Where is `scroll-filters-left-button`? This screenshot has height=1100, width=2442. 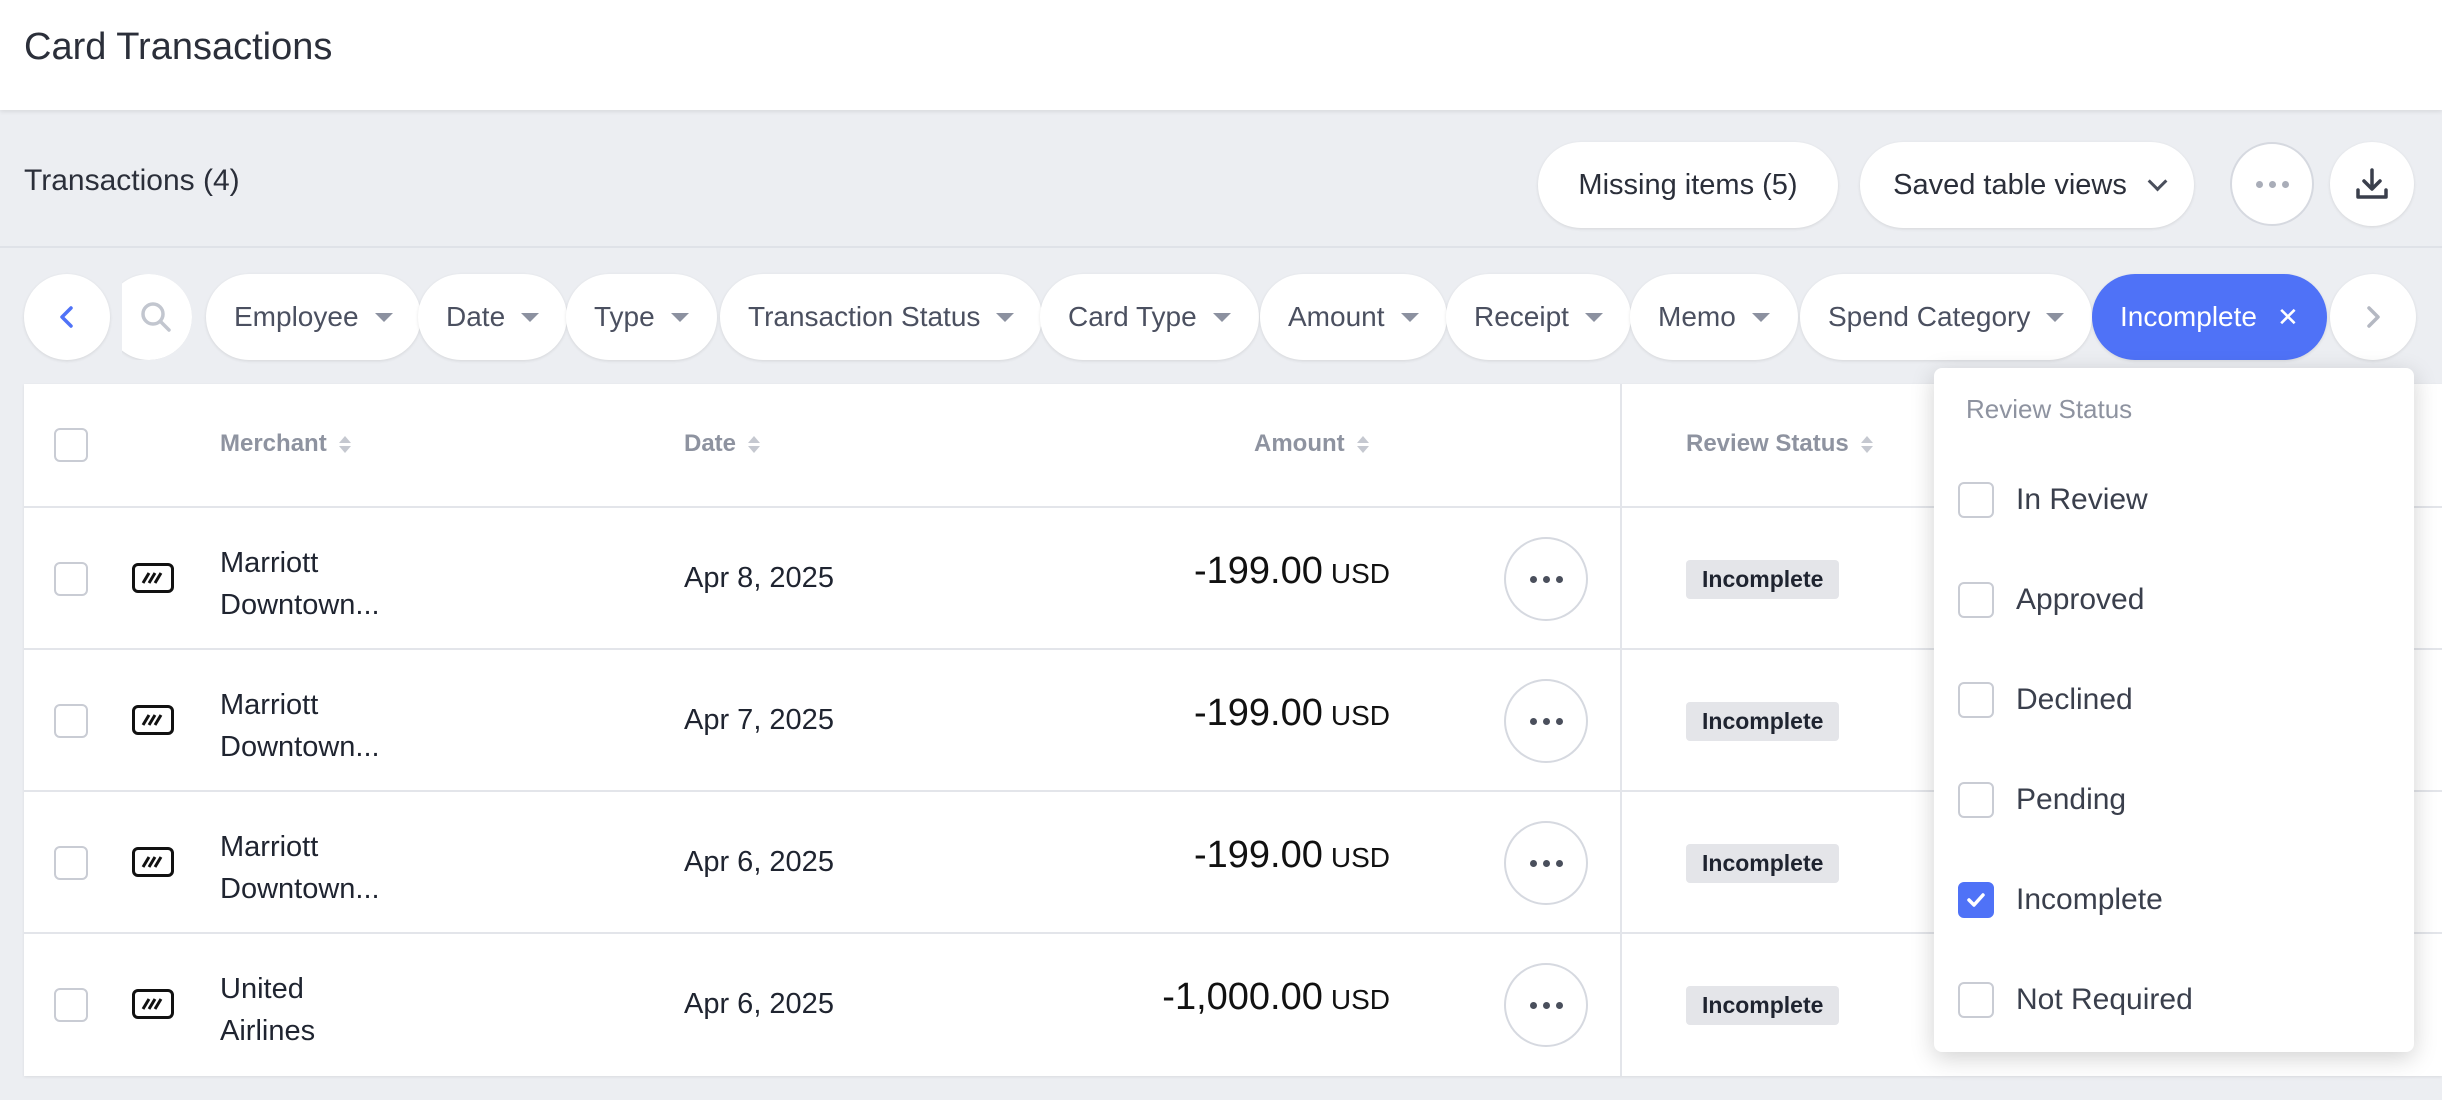 scroll-filters-left-button is located at coordinates (67, 317).